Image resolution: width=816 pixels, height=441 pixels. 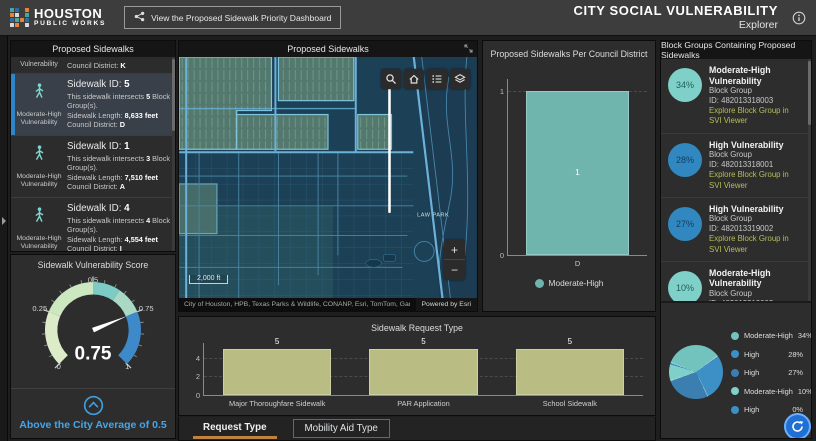 I want to click on refresh-button, so click(x=797, y=425).